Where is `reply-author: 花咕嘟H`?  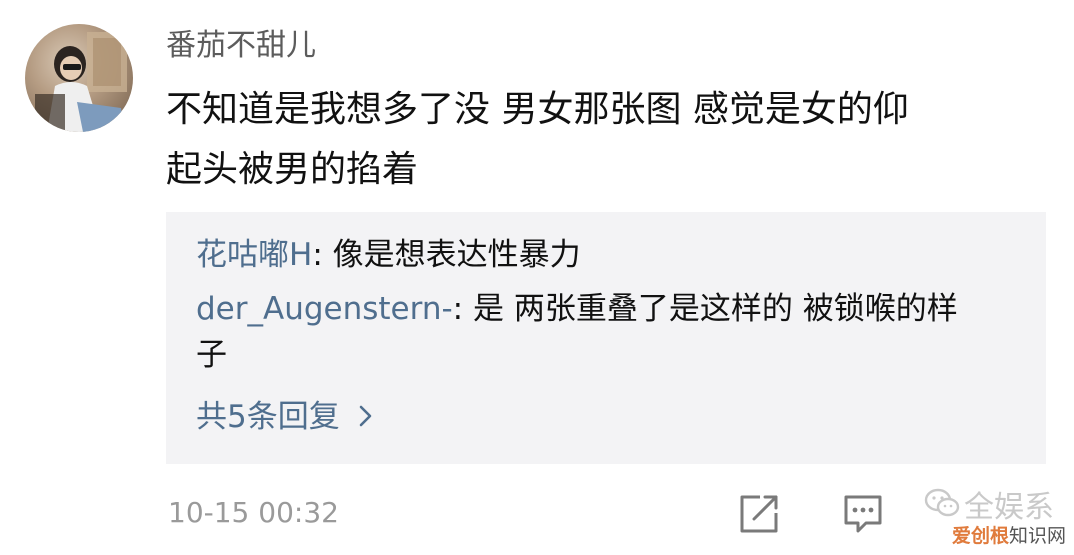
reply-author: 花咕嘟H is located at coordinates (254, 255).